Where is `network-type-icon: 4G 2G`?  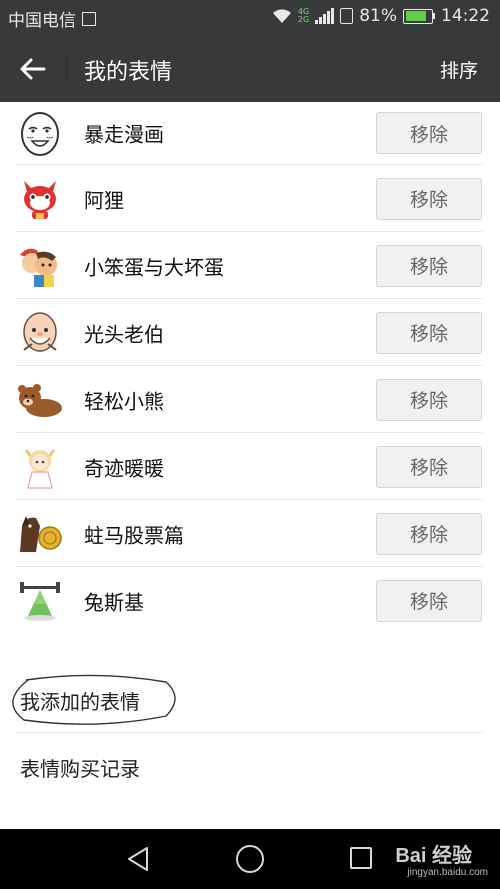 network-type-icon: 4G 2G is located at coordinates (303, 15).